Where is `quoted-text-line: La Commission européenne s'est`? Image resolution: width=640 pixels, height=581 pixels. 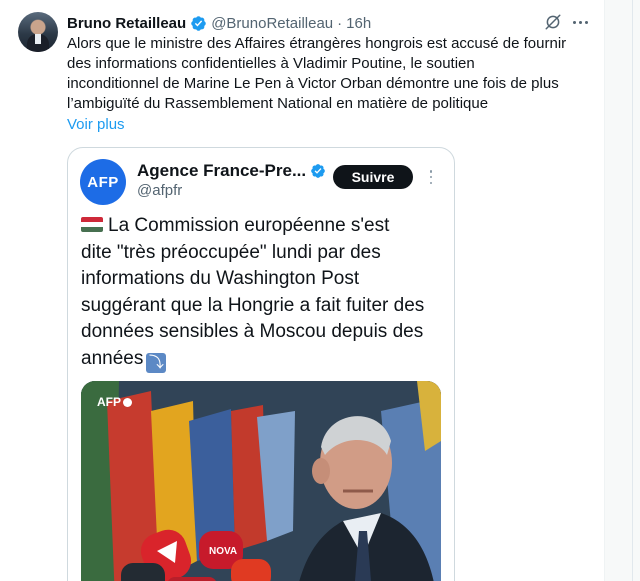
quoted-text-line: La Commission européenne s'est is located at coordinates (249, 225).